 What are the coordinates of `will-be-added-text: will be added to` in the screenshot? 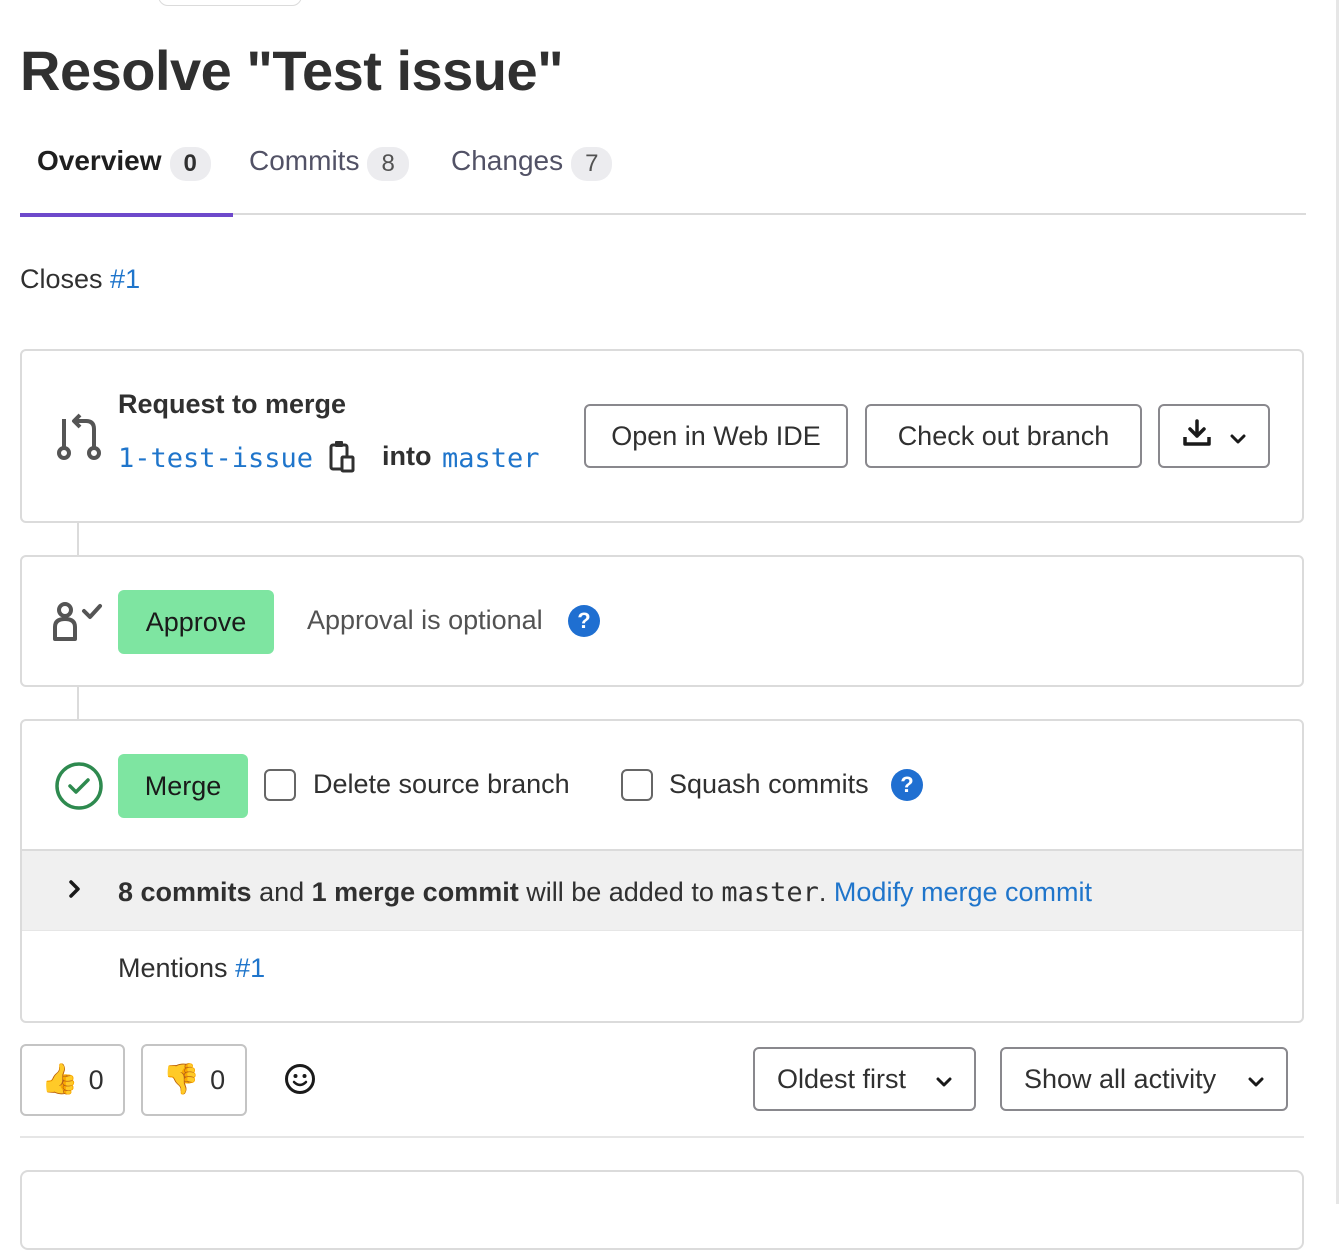 It's located at (620, 892).